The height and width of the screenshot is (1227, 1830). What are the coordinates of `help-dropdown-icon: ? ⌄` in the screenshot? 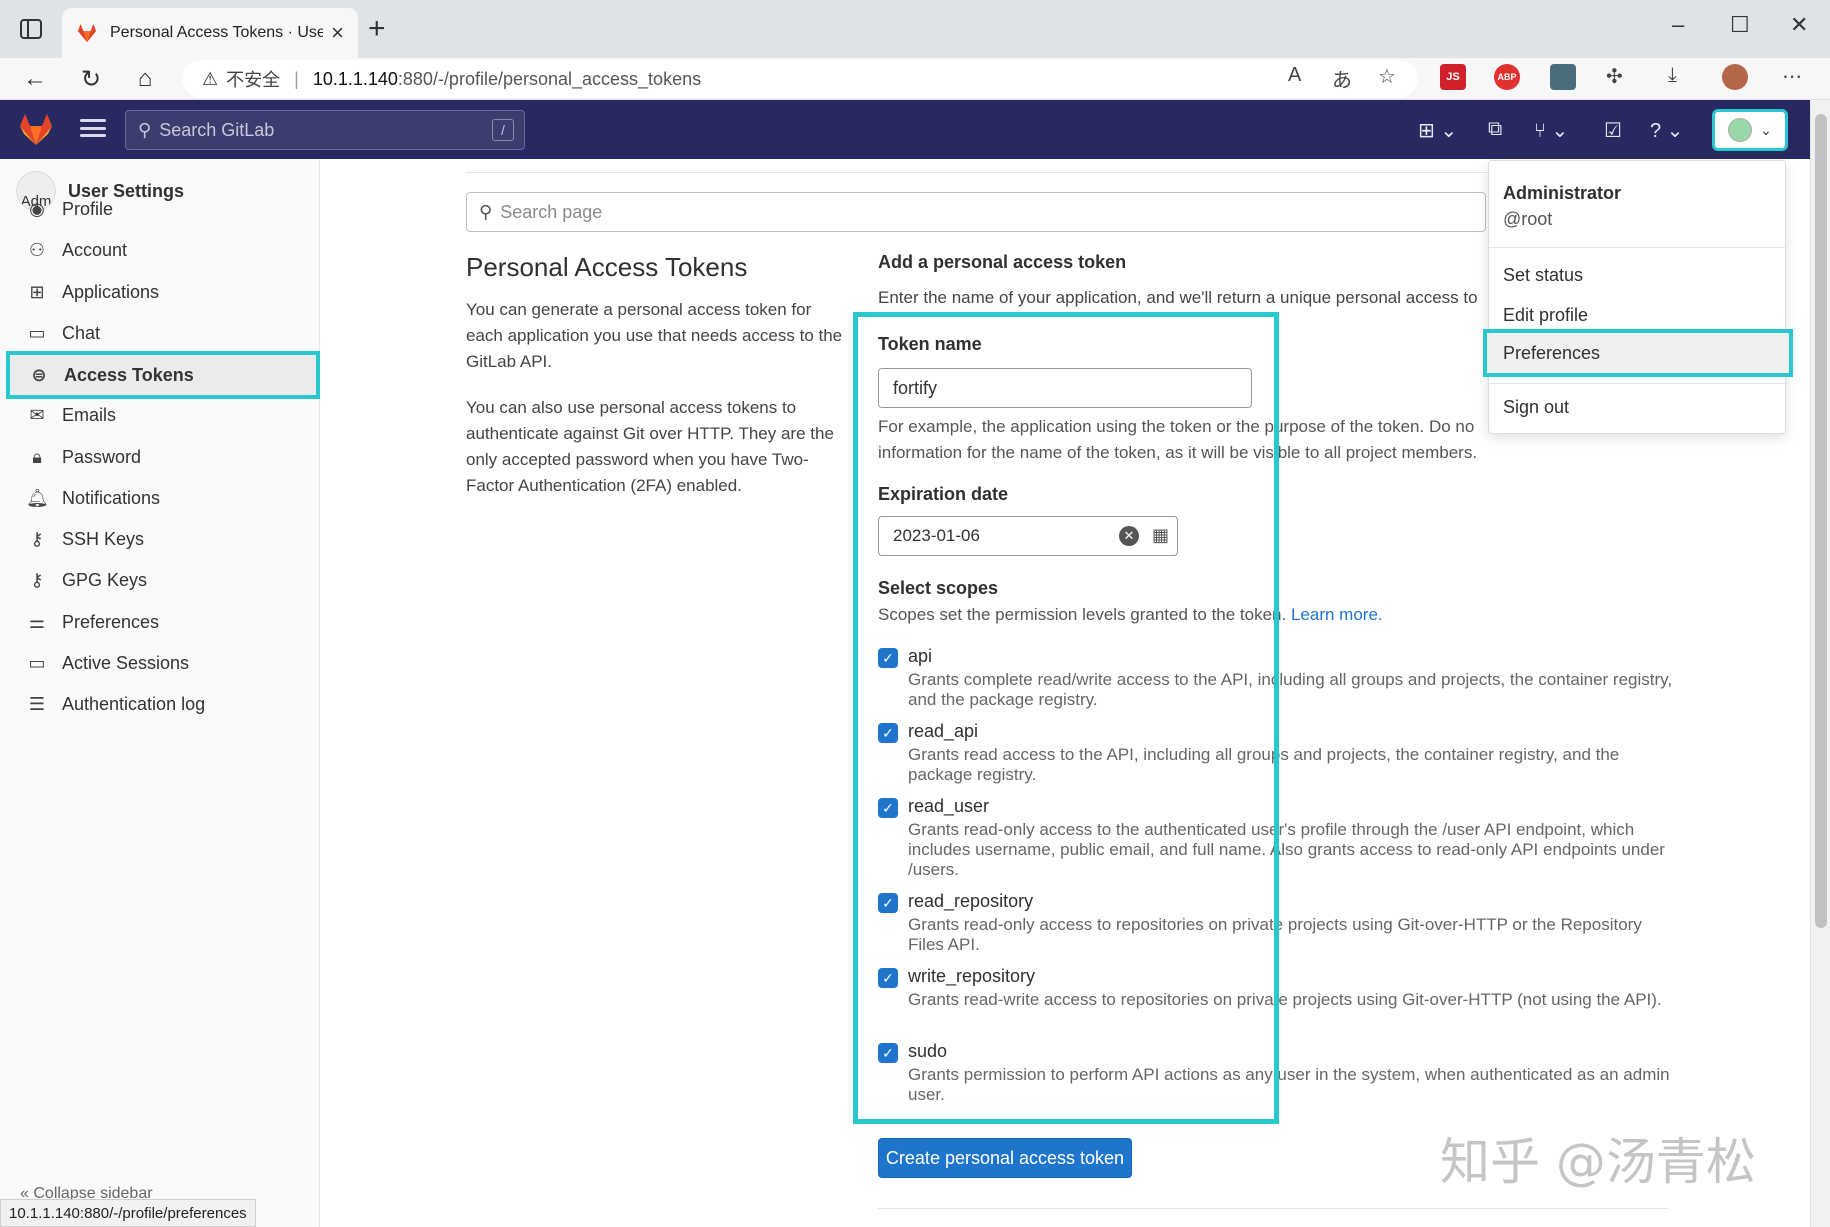 It's located at (1666, 130).